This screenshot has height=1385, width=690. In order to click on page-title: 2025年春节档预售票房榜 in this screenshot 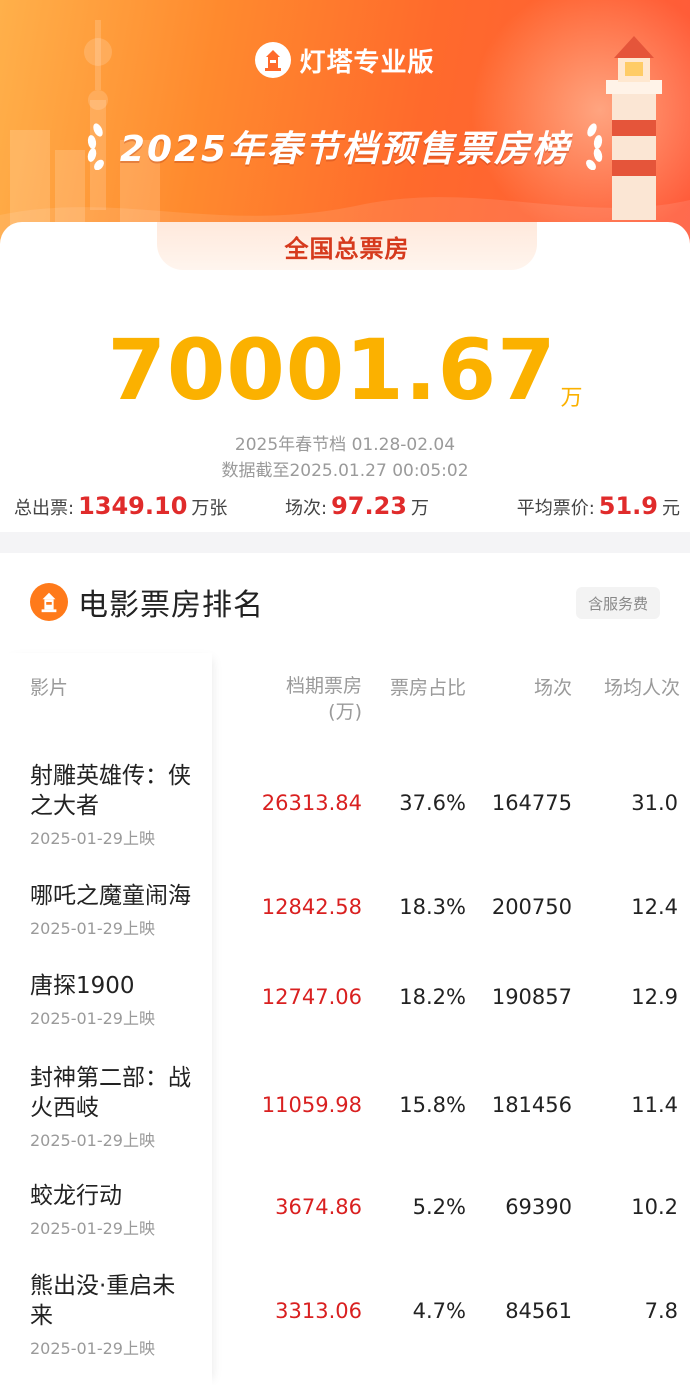, I will do `click(345, 149)`.